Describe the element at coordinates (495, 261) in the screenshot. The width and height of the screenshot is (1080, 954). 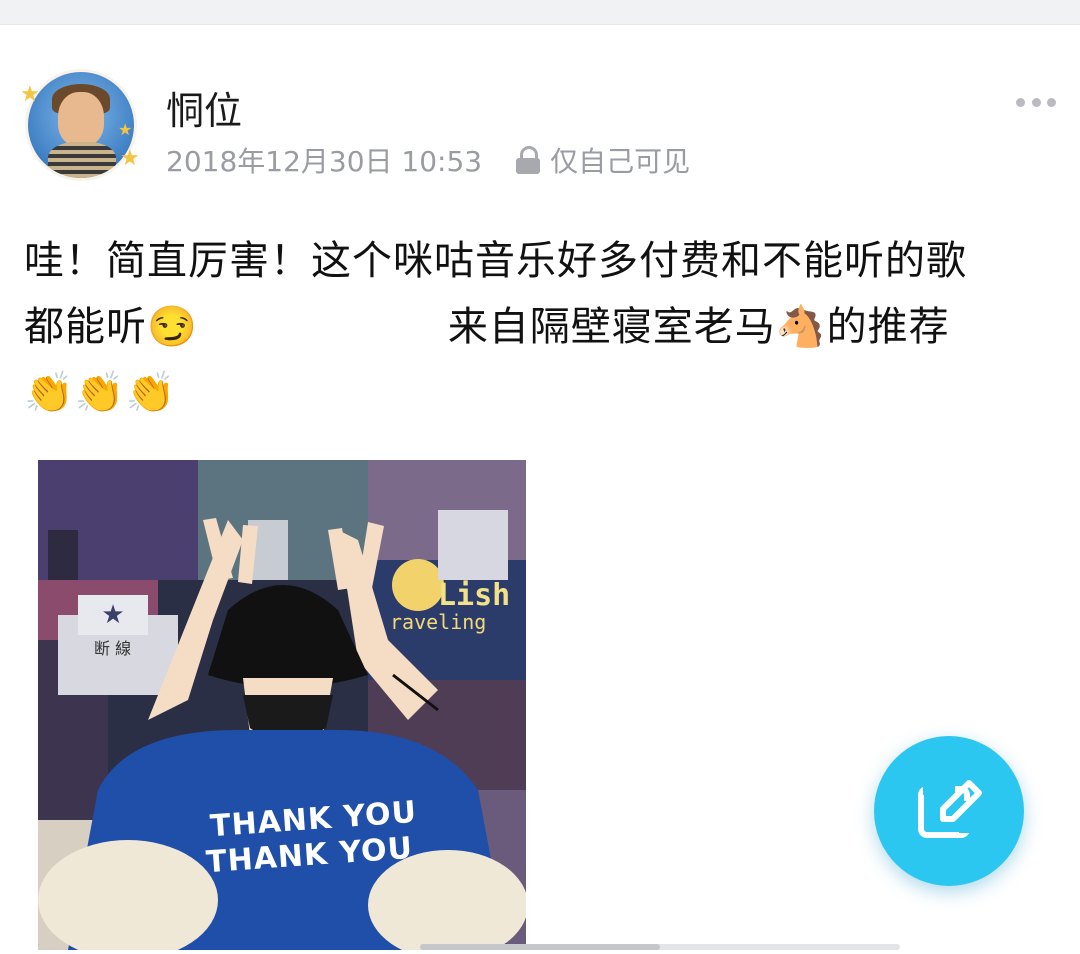
I see `post-text-line: 哇！简直厉害！这个咪咕音乐好多付费和不能听的歌` at that location.